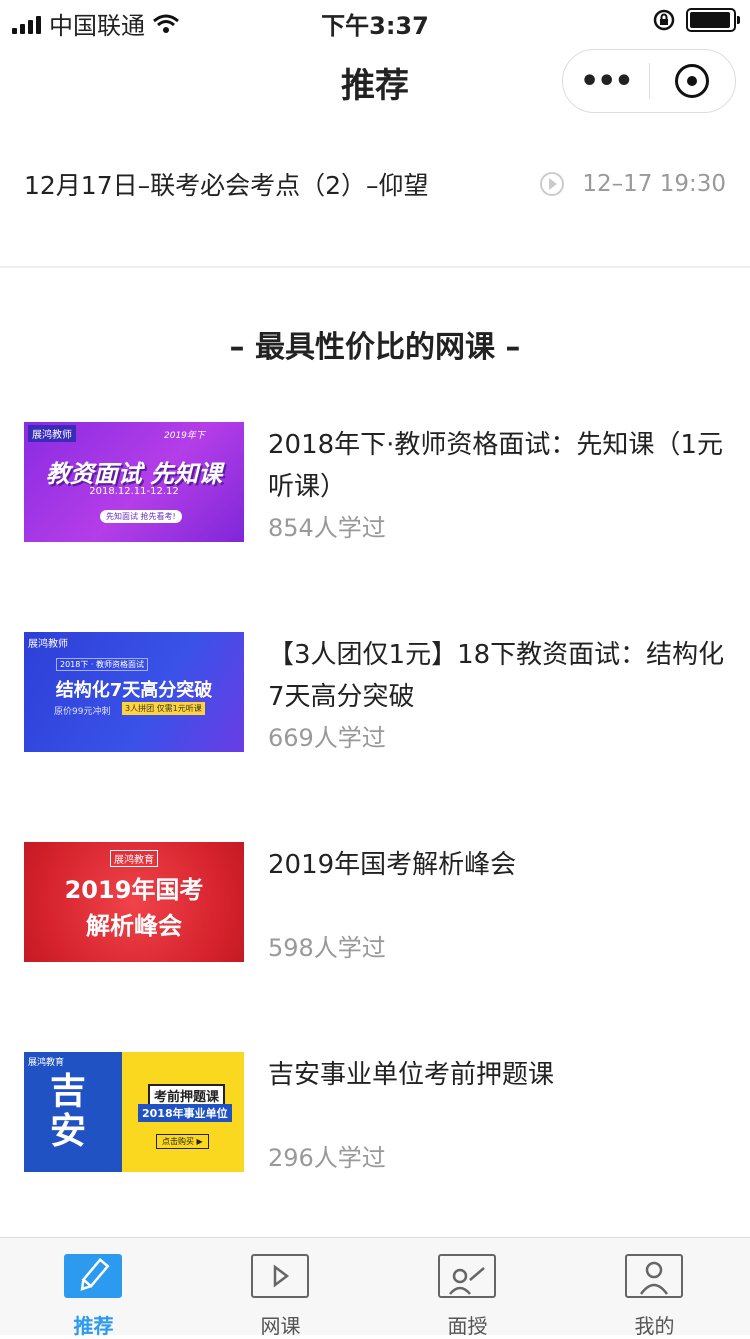  I want to click on miniprogram-capsule: •••, so click(649, 81).